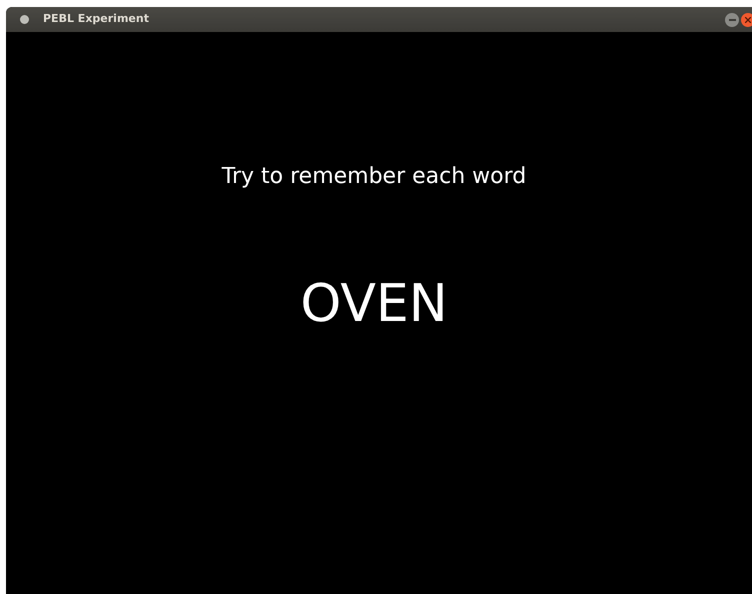 This screenshot has height=594, width=752. I want to click on instruction-text: Try to remember each word, so click(374, 177).